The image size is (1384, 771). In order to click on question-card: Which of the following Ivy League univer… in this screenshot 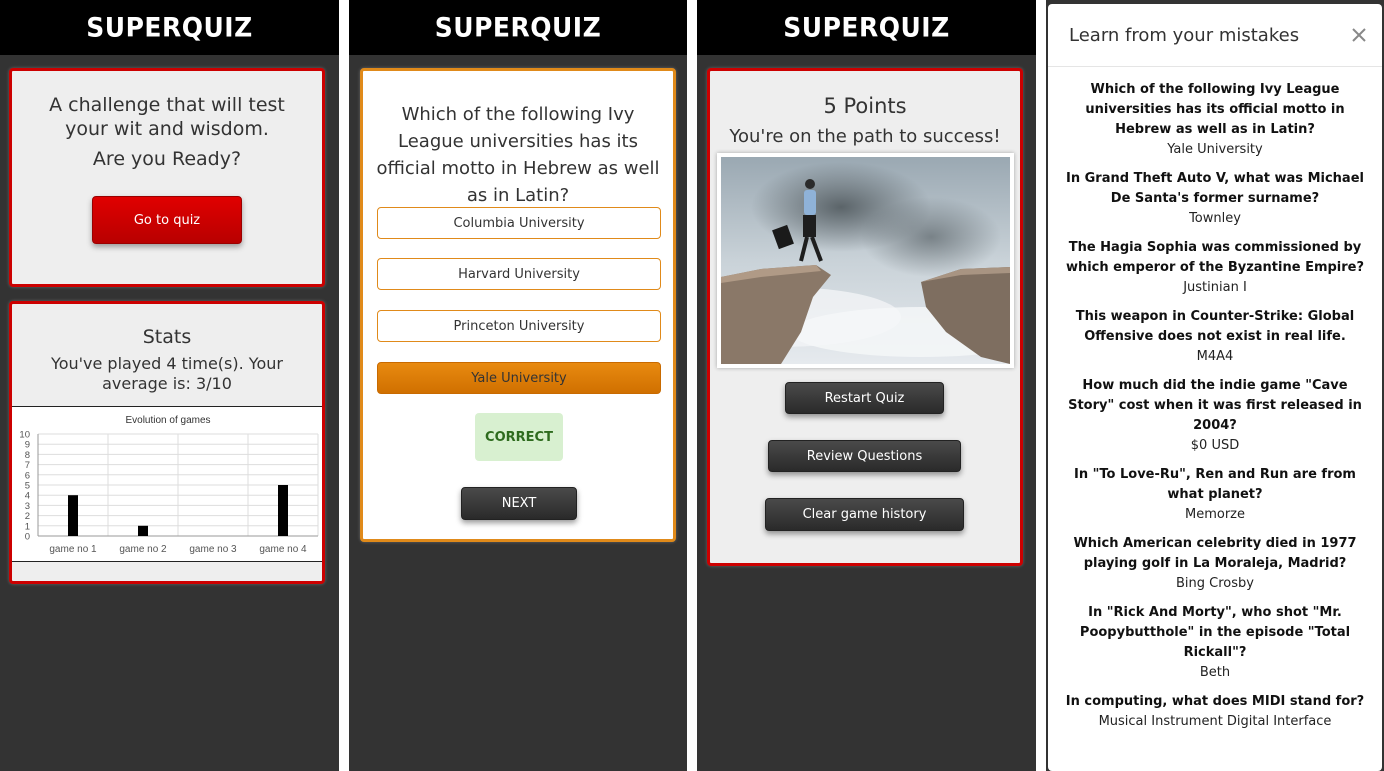, I will do `click(518, 305)`.